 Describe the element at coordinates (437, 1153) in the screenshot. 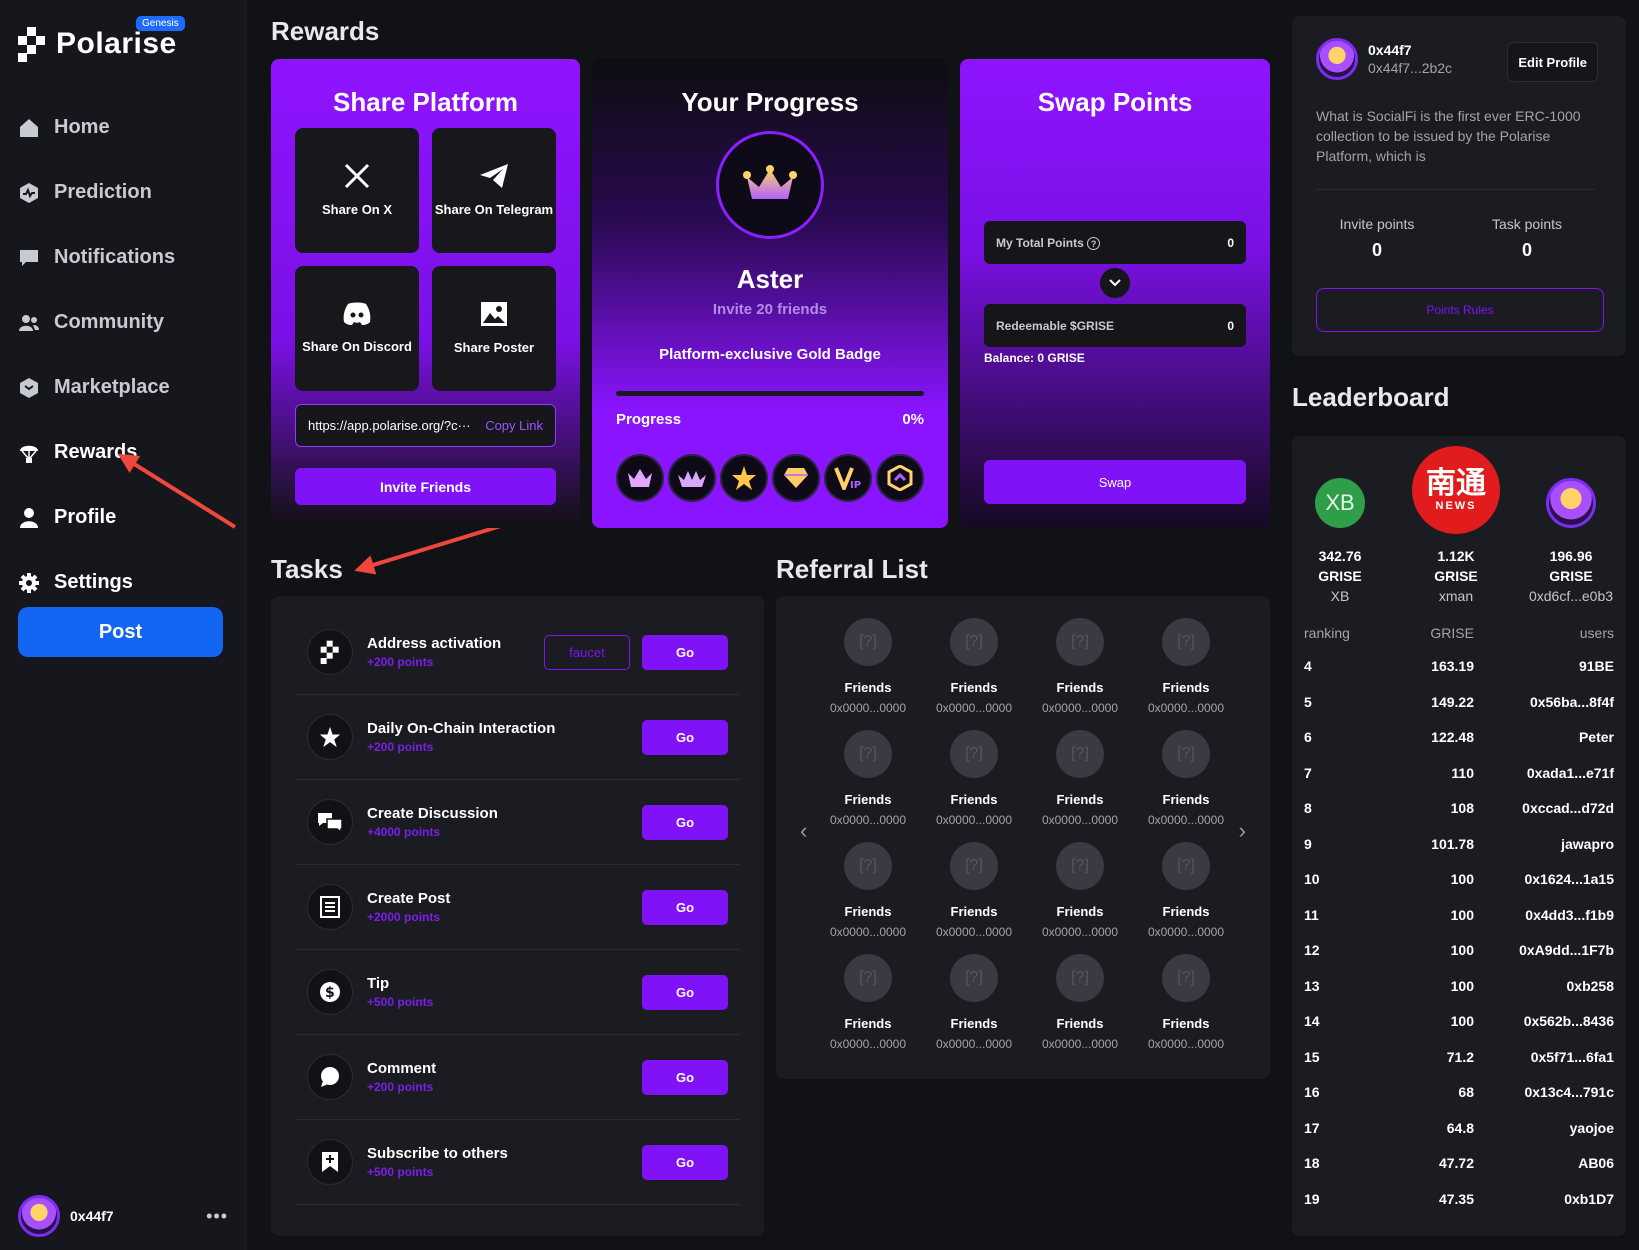

I see `task-title: Subscribe to others` at that location.